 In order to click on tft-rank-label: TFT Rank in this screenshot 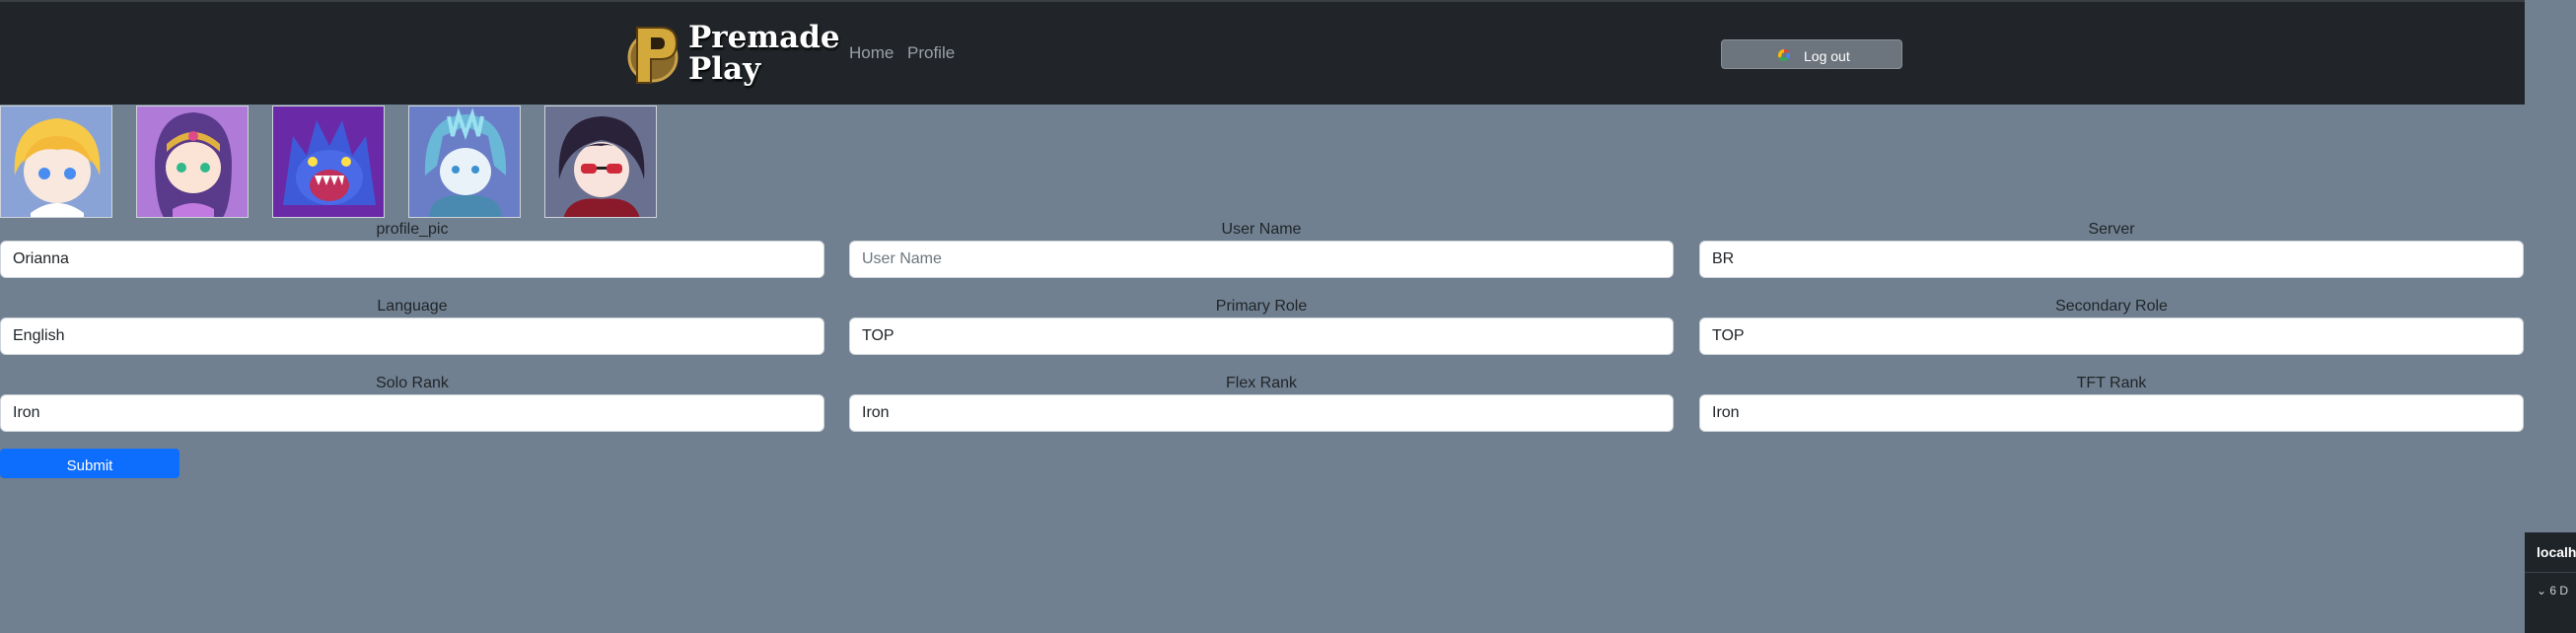, I will do `click(2111, 383)`.